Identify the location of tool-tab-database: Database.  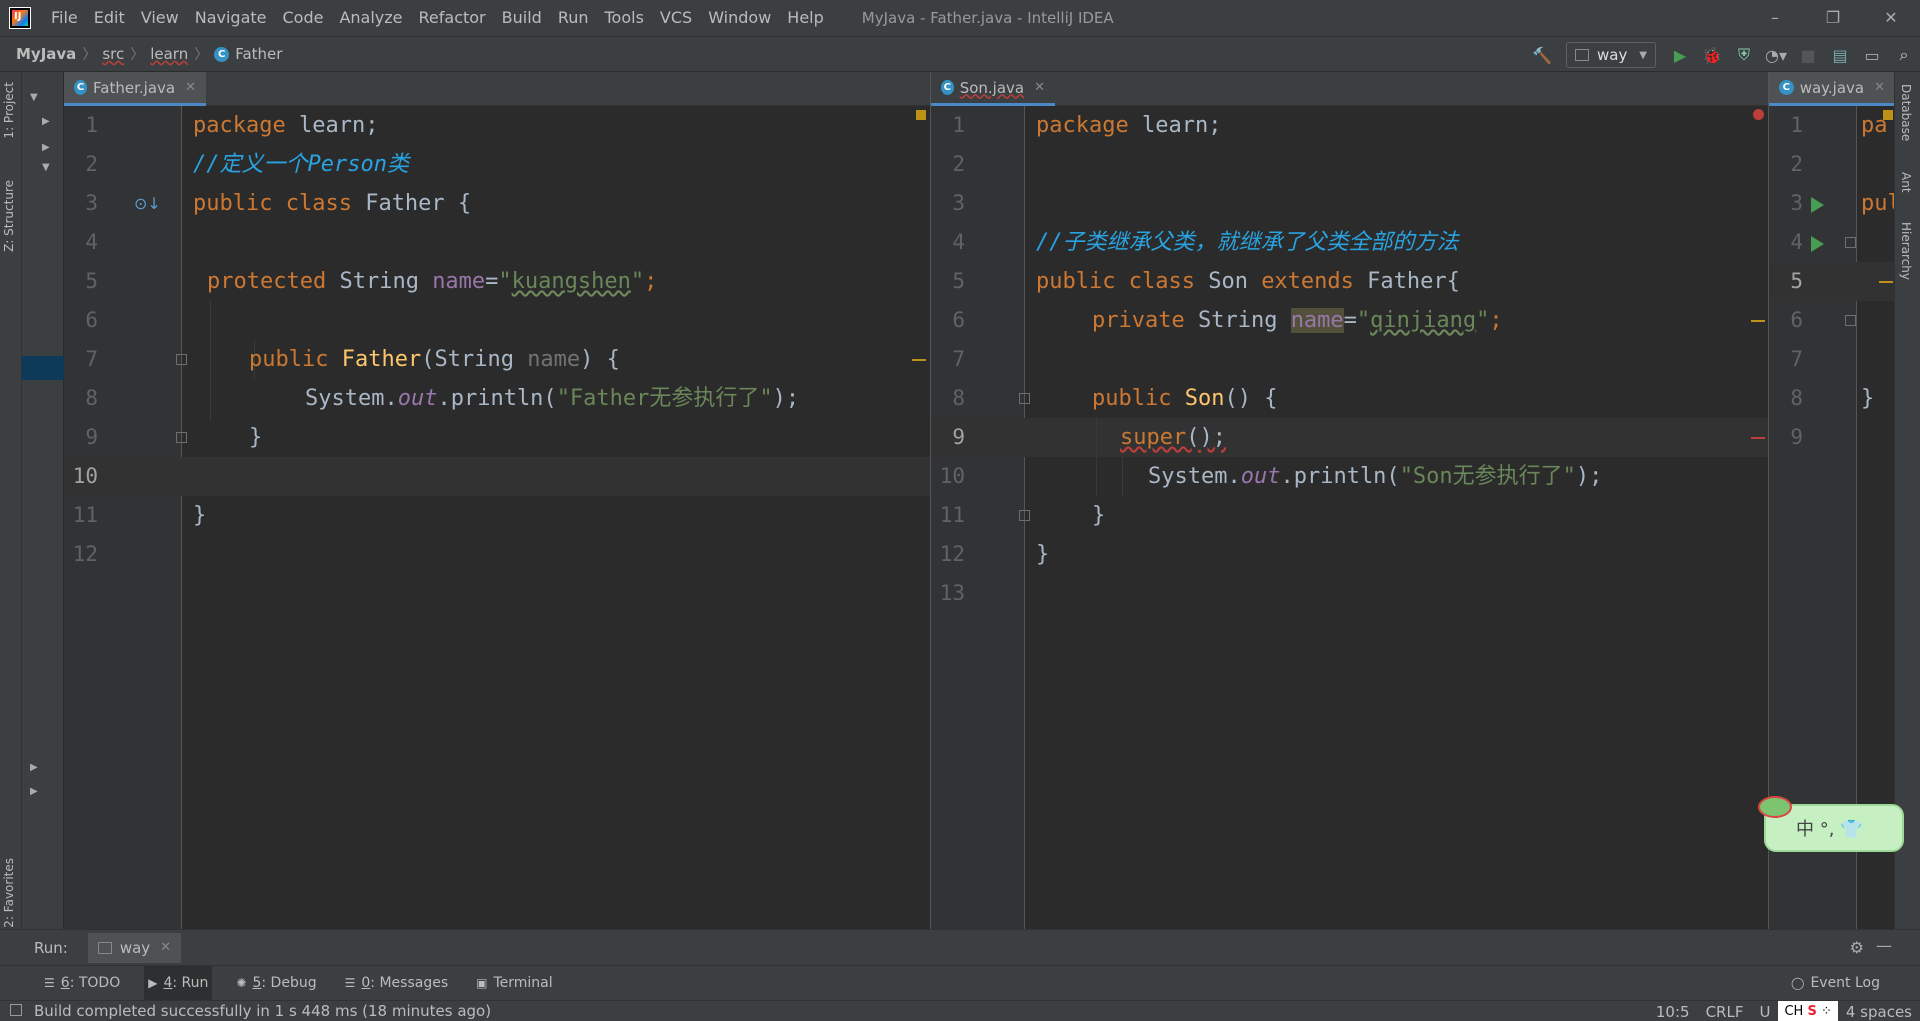
(1906, 112).